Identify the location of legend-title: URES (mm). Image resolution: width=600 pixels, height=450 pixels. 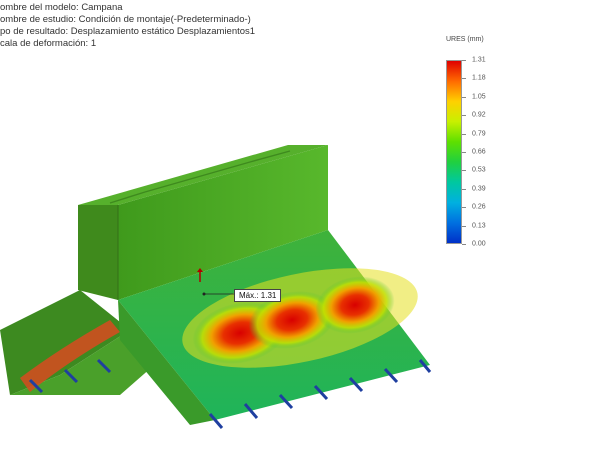
(465, 39).